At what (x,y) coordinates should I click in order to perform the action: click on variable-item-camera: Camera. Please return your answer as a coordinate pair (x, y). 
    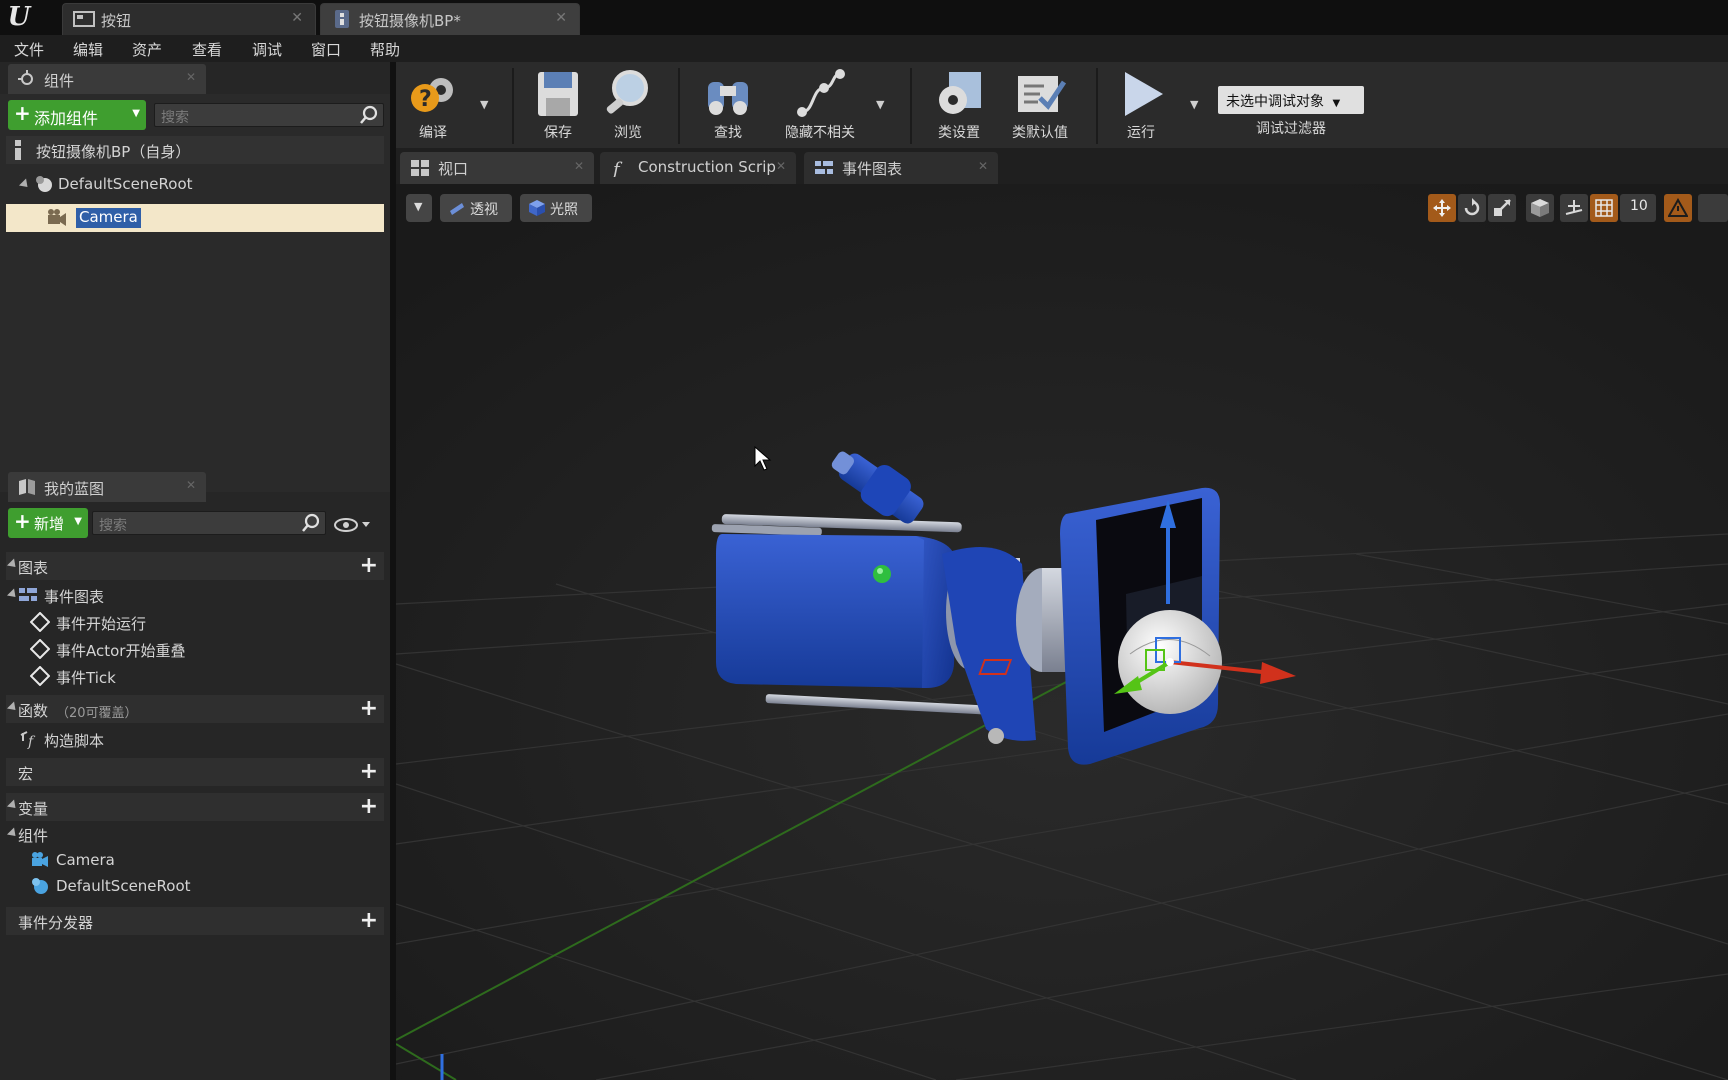
    Looking at the image, I should click on (195, 860).